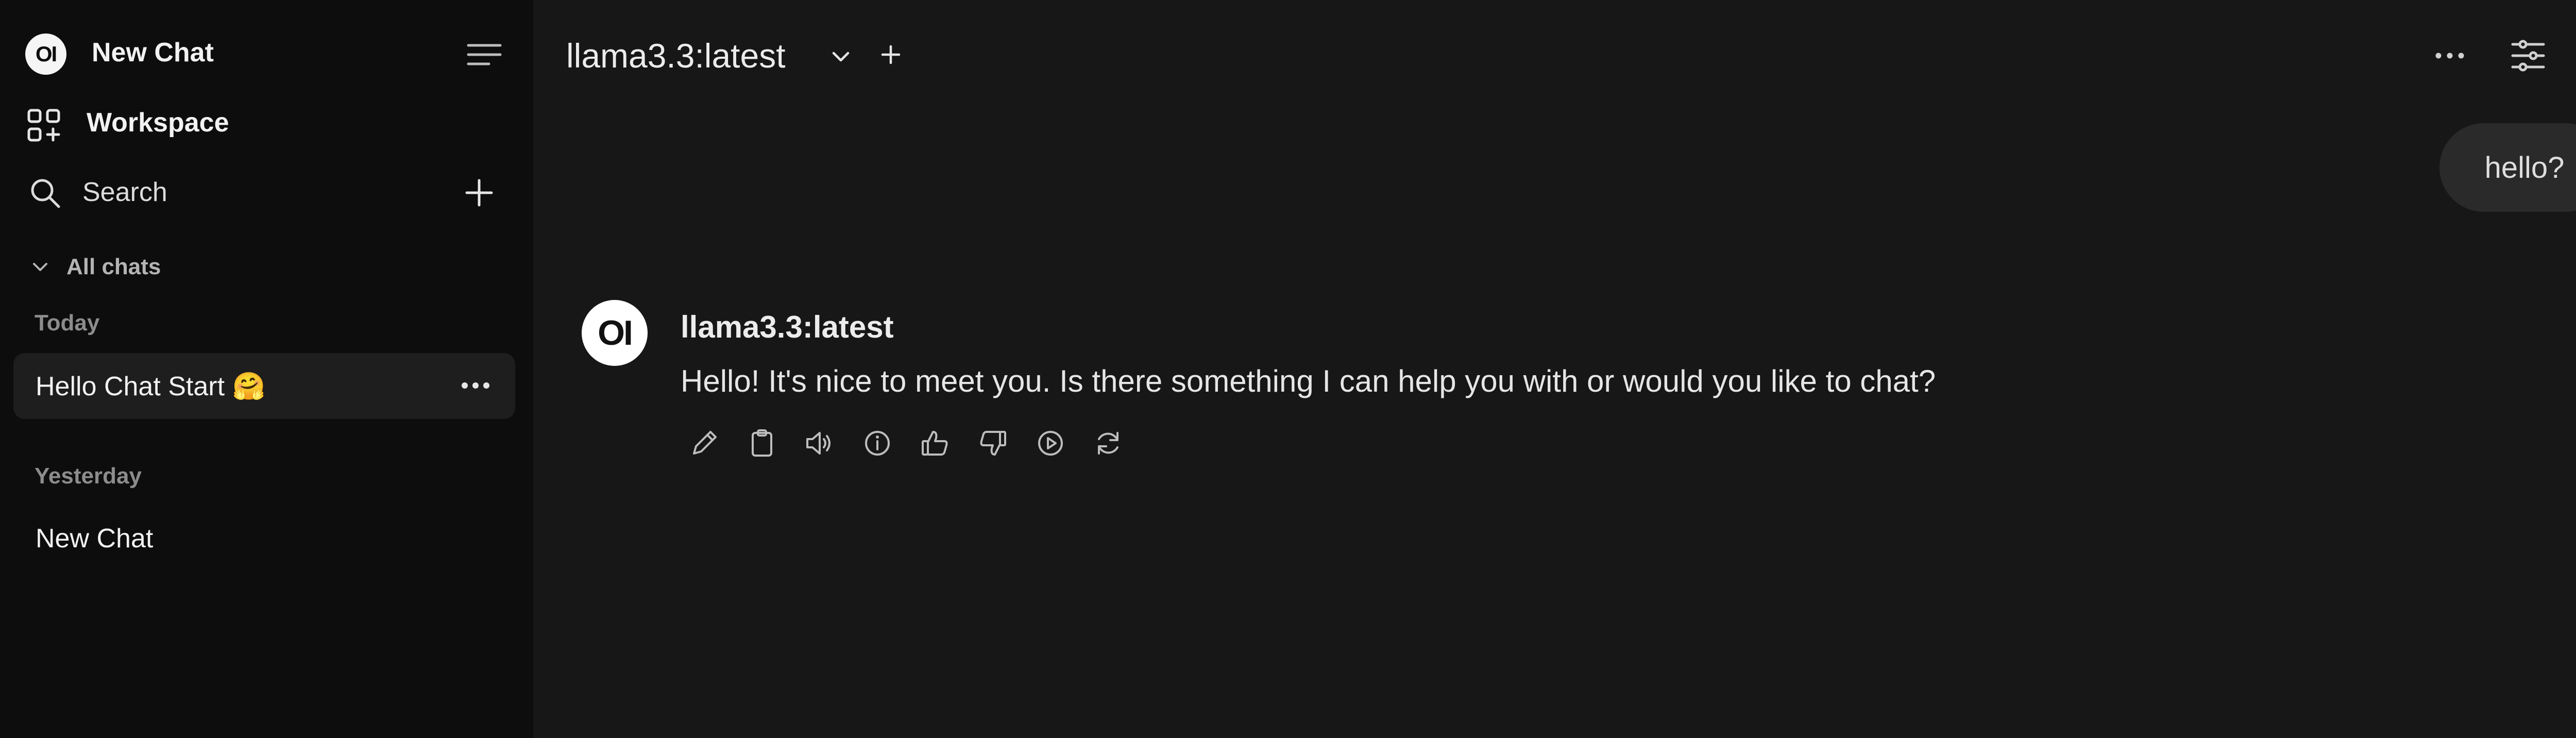  I want to click on continue-response-button, so click(1063, 443).